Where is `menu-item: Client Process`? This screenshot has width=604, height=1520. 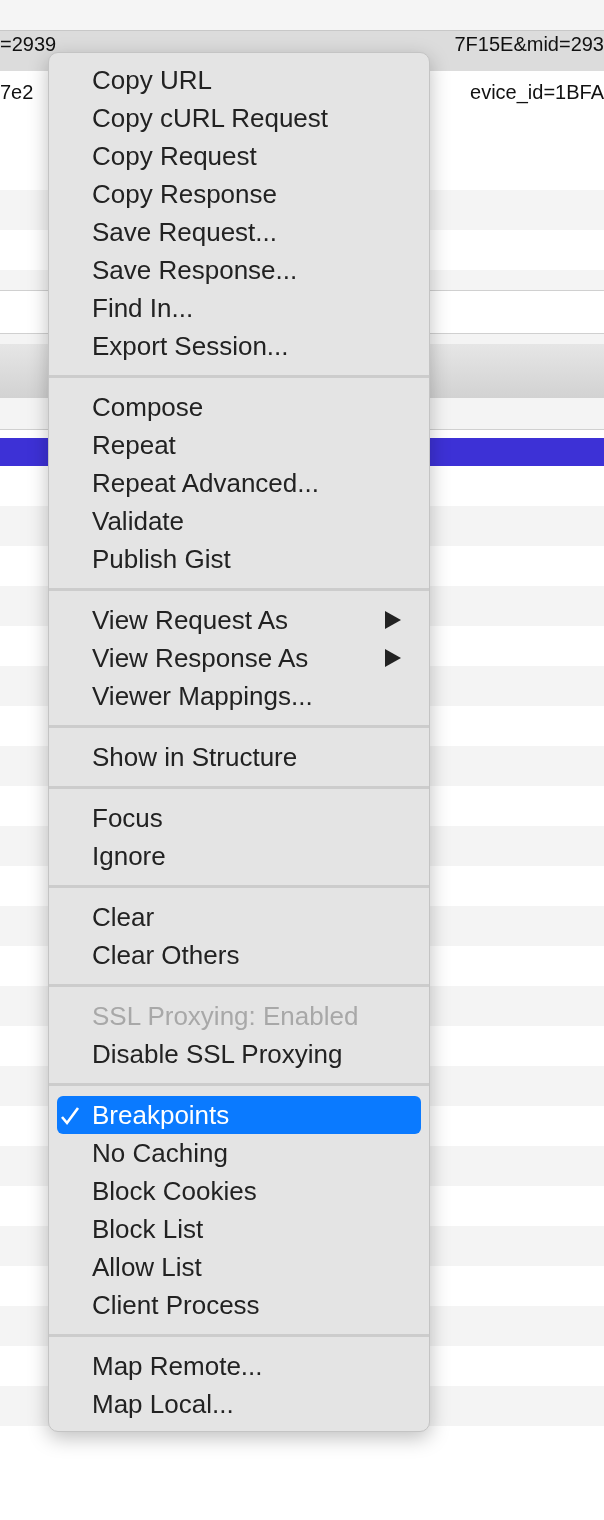 menu-item: Client Process is located at coordinates (239, 1305).